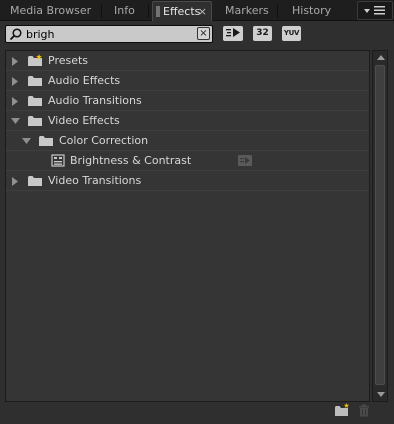  Describe the element at coordinates (187, 121) in the screenshot. I see `tree-item-video-effects: Video Effects` at that location.